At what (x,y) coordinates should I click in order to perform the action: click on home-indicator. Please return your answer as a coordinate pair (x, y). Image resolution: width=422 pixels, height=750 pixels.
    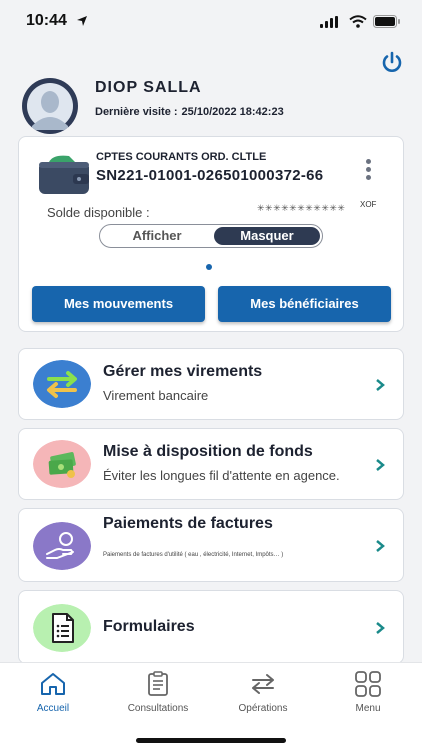
    Looking at the image, I should click on (211, 740).